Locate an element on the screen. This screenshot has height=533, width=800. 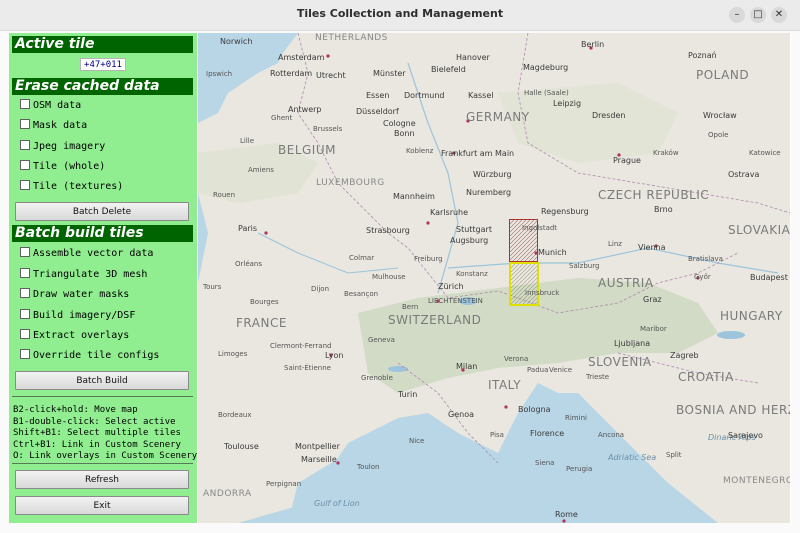
city-label: Rotterdam is located at coordinates (291, 73).